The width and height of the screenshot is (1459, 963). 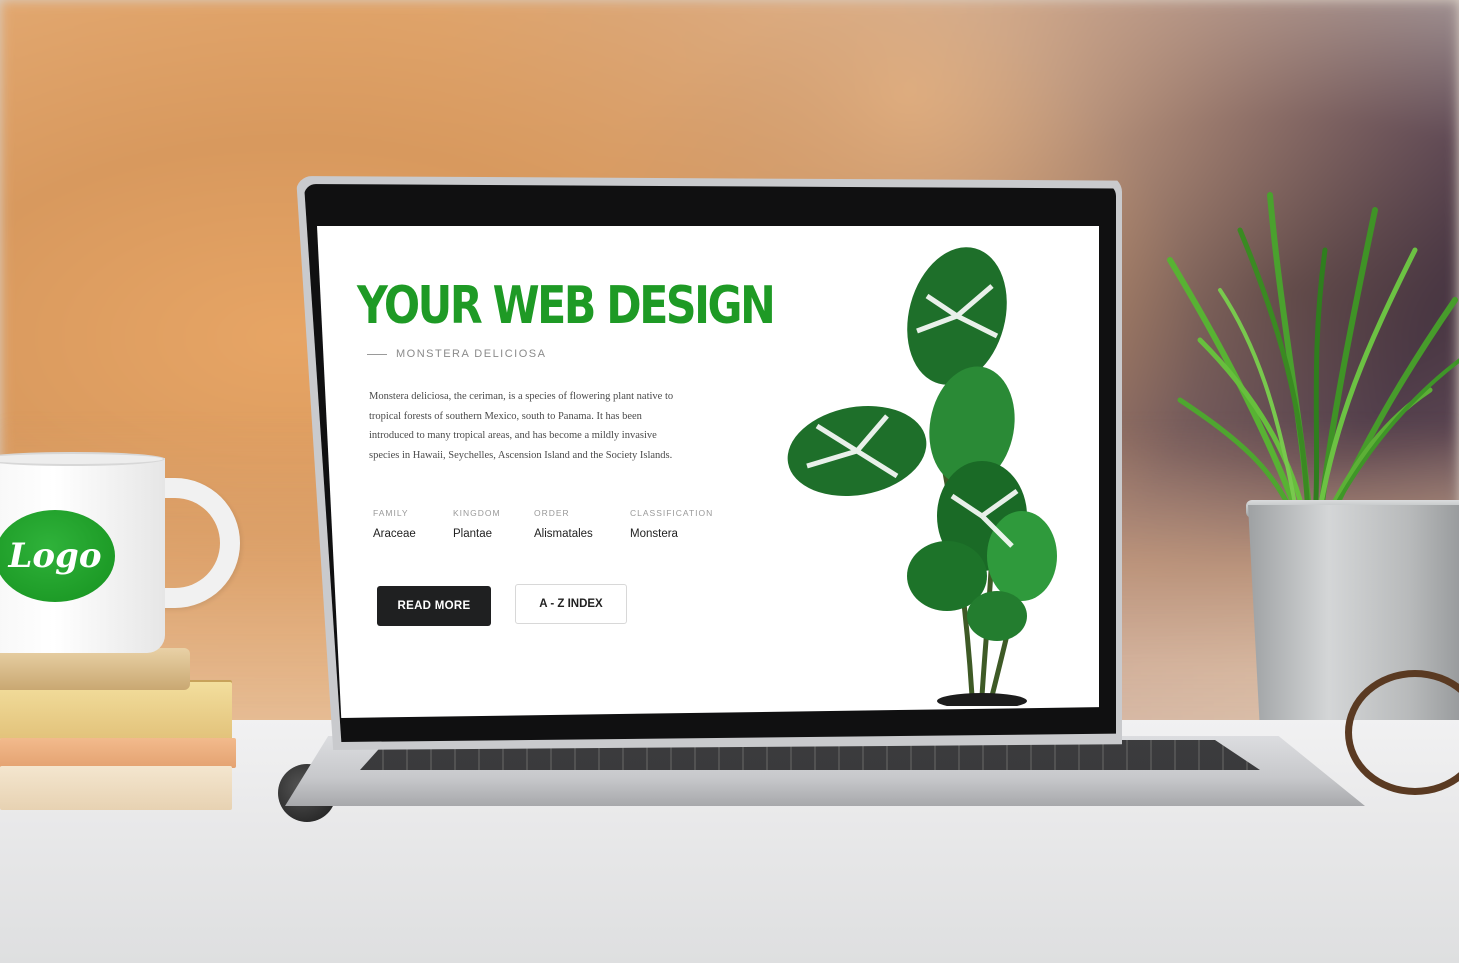 What do you see at coordinates (566, 306) in the screenshot?
I see `hero-title: YOUR WEB DESIGN` at bounding box center [566, 306].